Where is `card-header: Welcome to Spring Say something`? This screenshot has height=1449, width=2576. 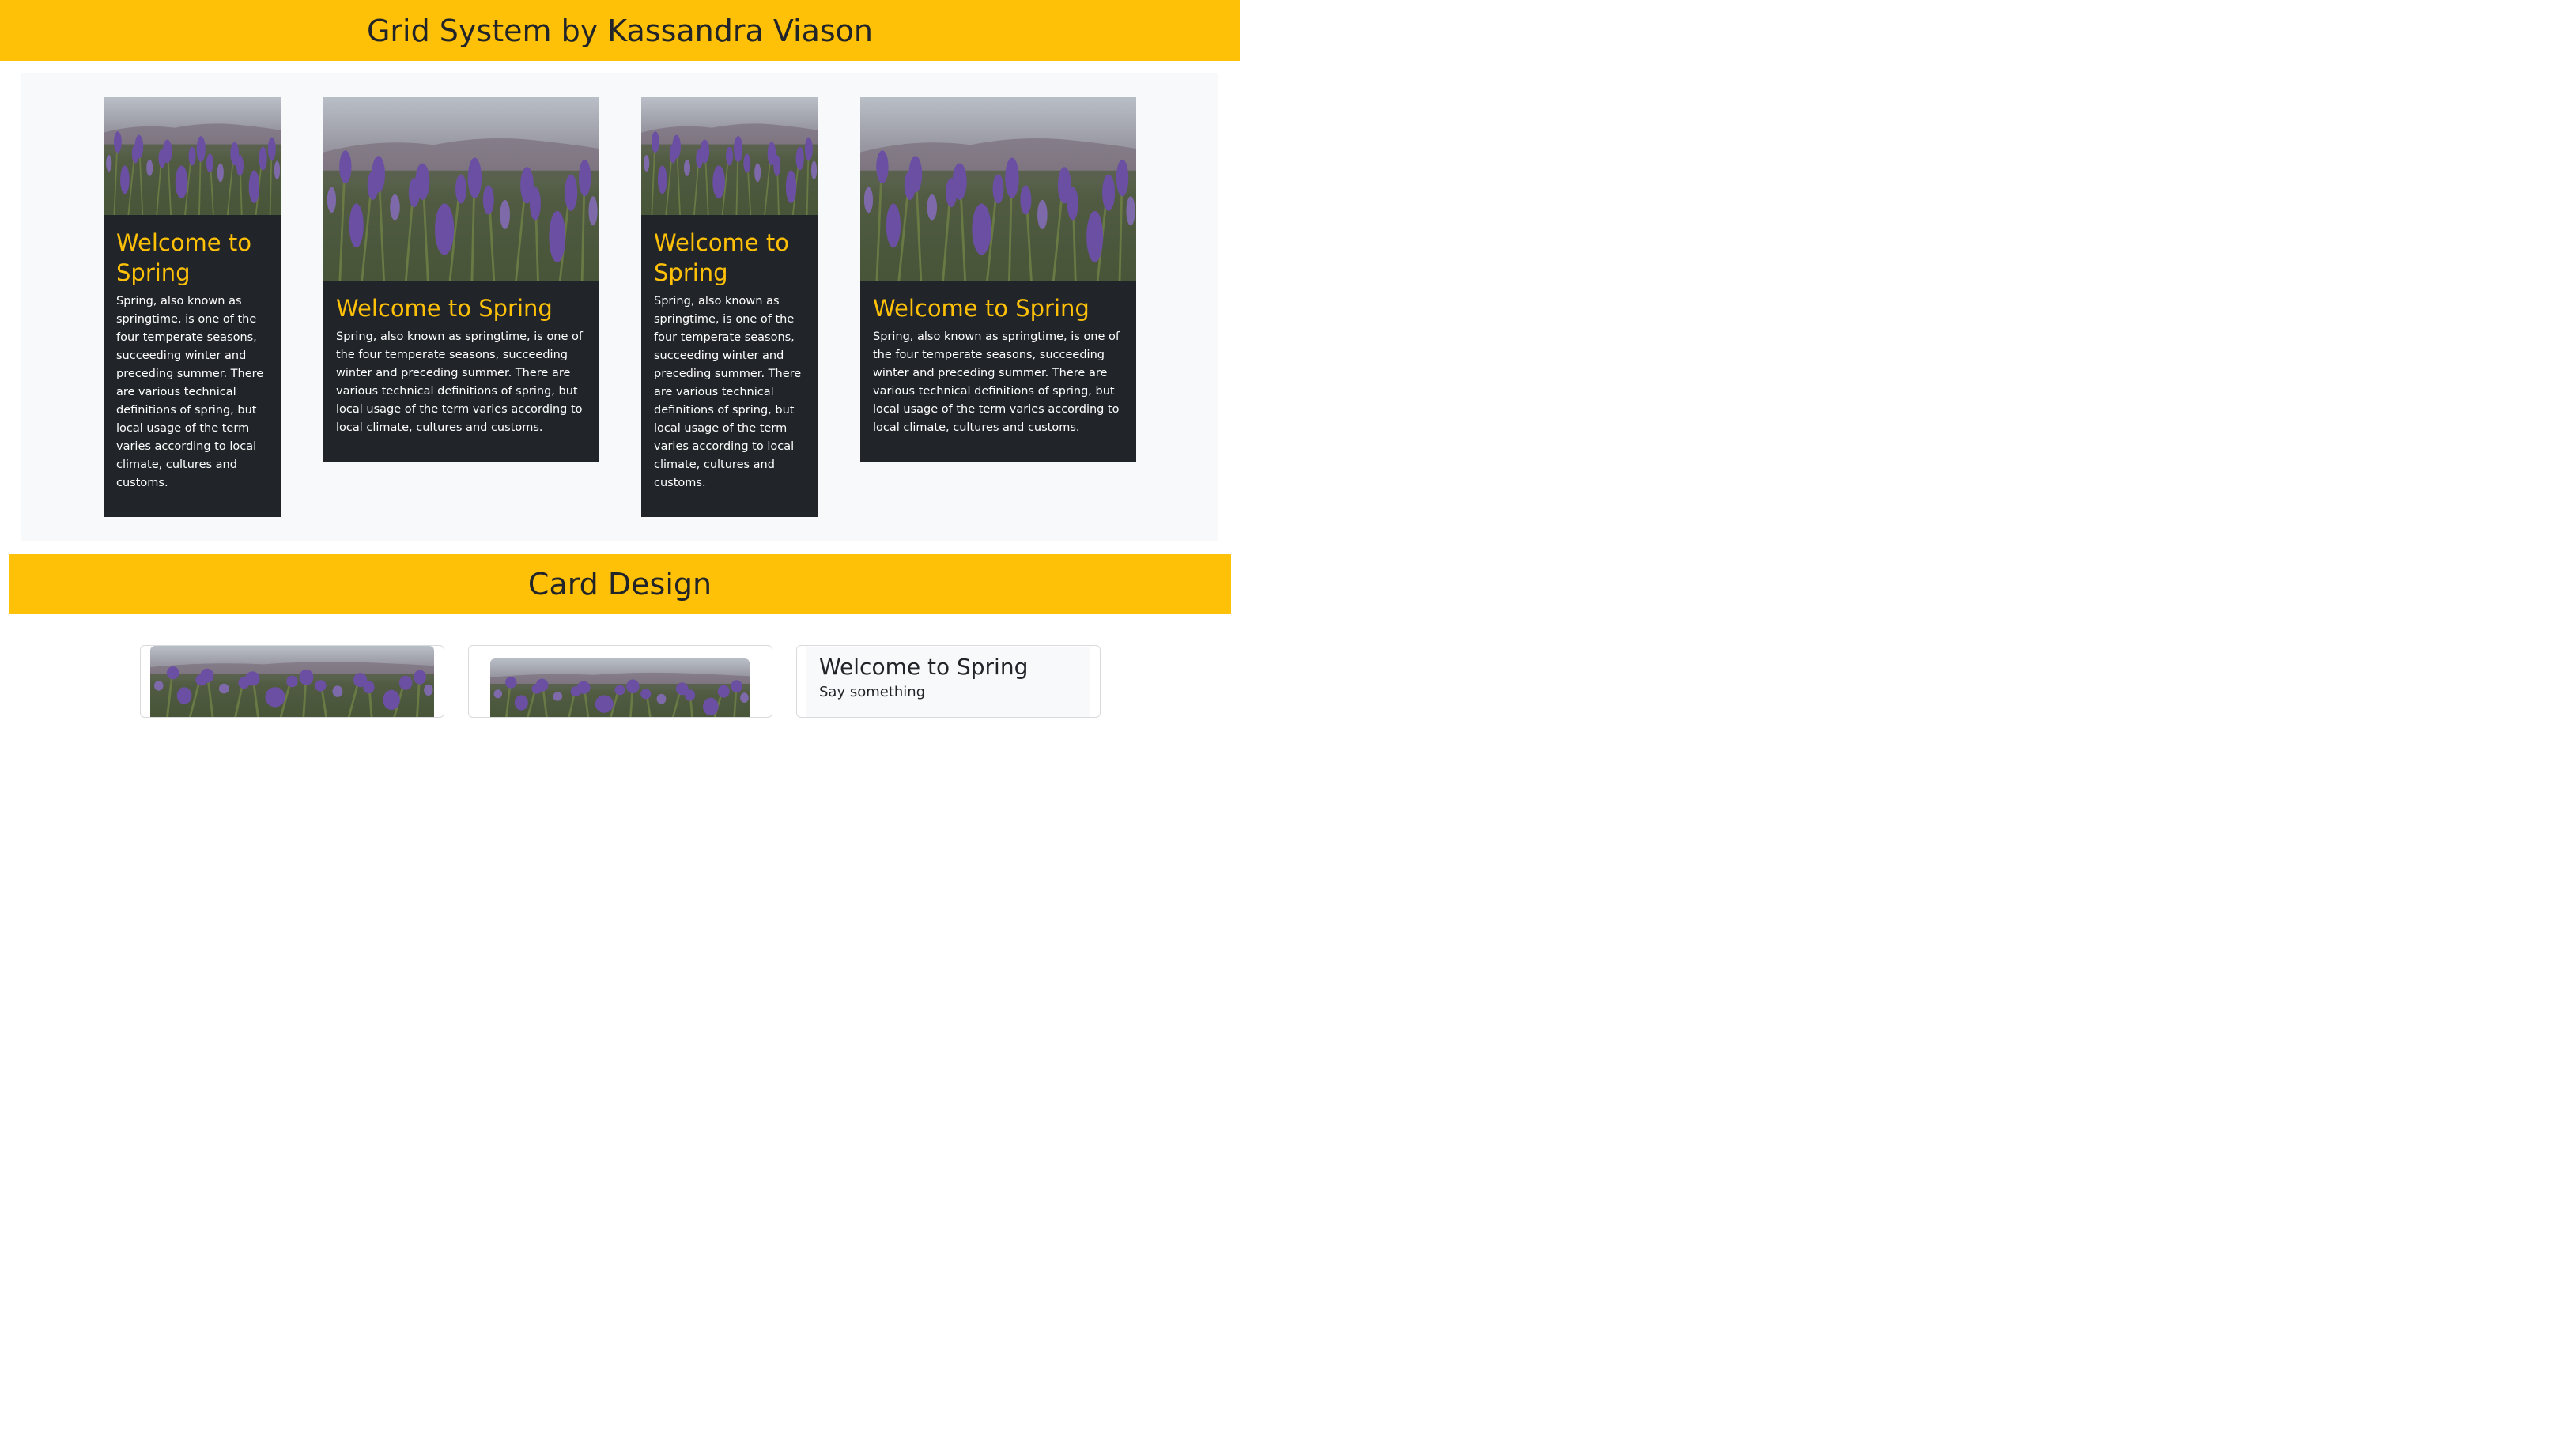
card-header: Welcome to Spring Say something is located at coordinates (948, 682).